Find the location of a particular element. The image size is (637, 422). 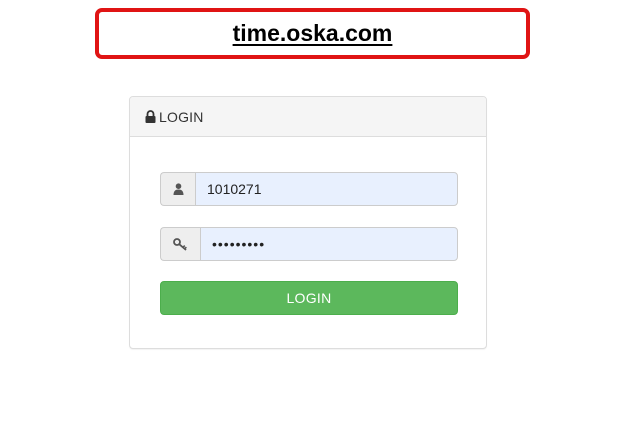

password-group is located at coordinates (309, 244).